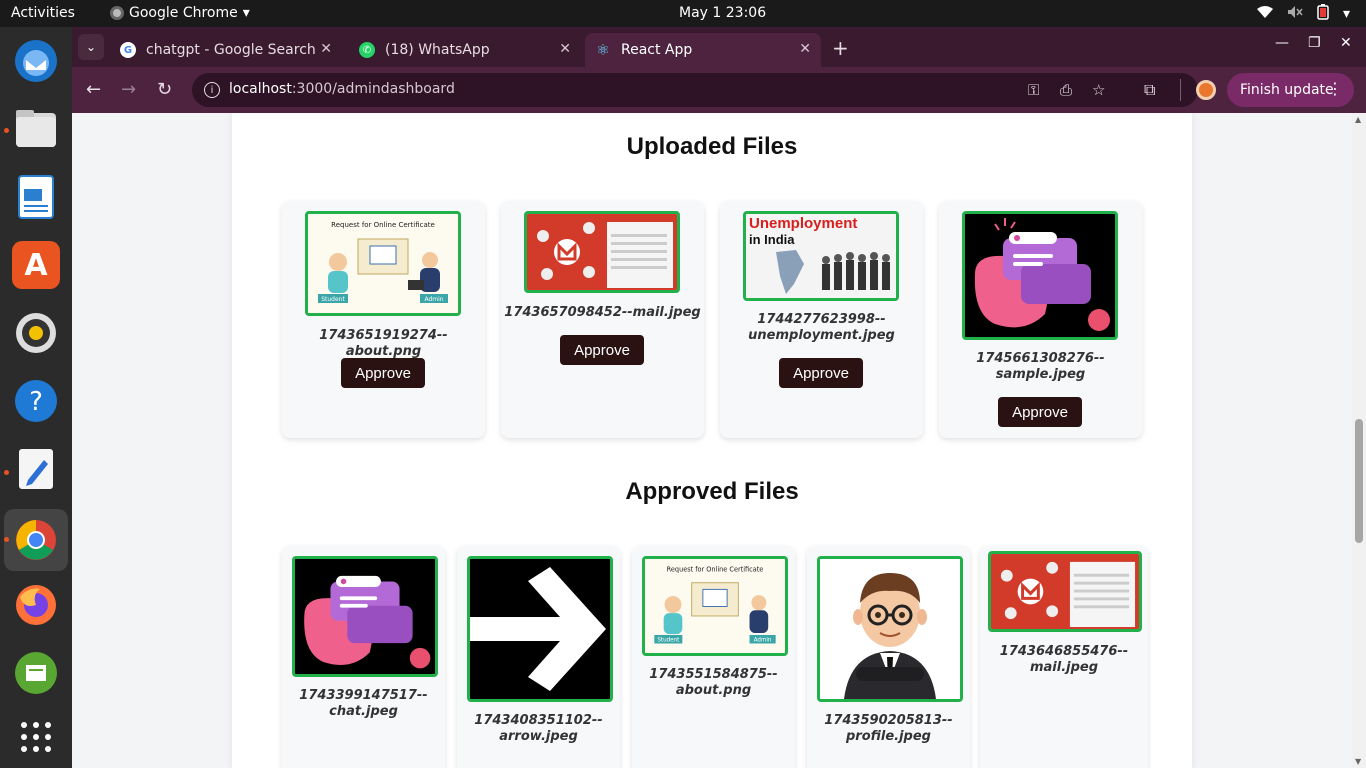 Image resolution: width=1366 pixels, height=768 pixels. I want to click on approved-file-card: 1743590205813-- profile.jpeg, so click(888, 657).